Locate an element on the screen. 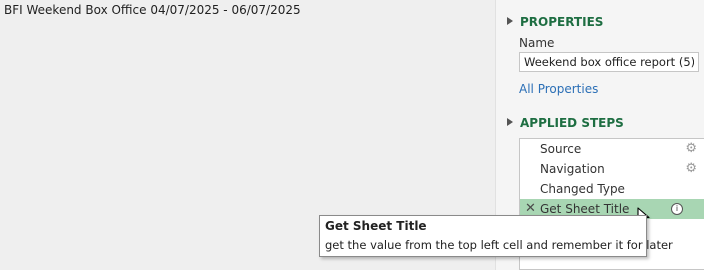 The width and height of the screenshot is (704, 270). step-label: Navigation is located at coordinates (572, 169).